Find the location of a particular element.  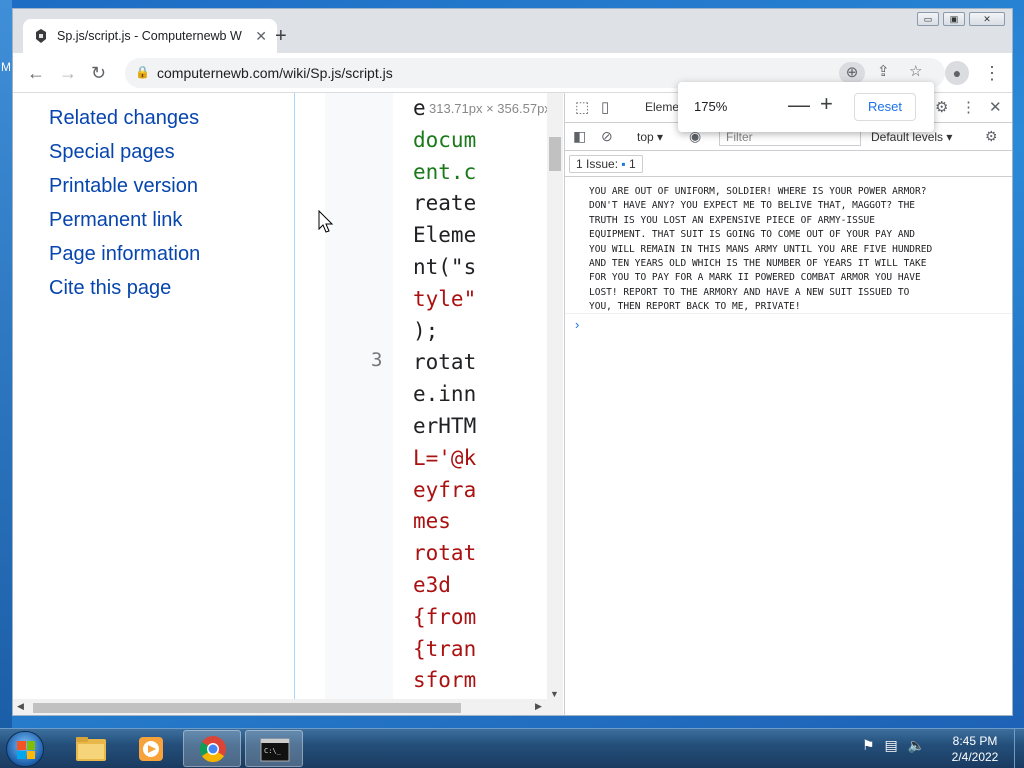

clear-console-icon: ⊘ is located at coordinates (607, 136).